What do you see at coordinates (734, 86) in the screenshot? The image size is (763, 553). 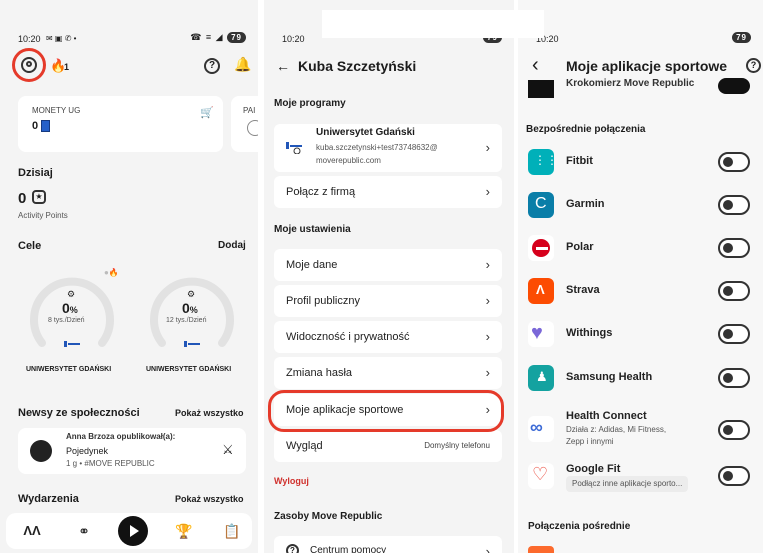 I see `pedometer-toggle` at bounding box center [734, 86].